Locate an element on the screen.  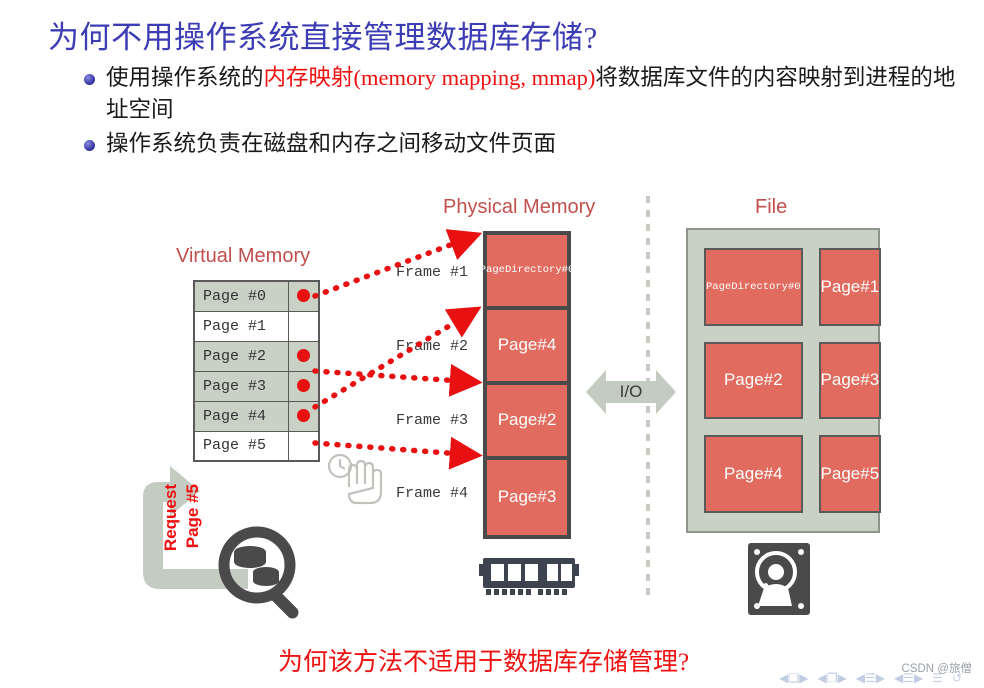
file-text-line: #0 is located at coordinates (794, 286).